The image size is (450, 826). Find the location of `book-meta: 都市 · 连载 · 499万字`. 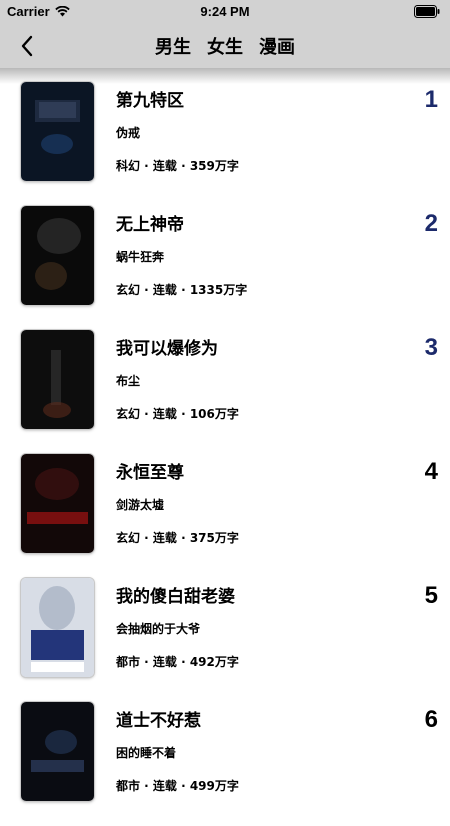

book-meta: 都市 · 连载 · 499万字 is located at coordinates (177, 786).